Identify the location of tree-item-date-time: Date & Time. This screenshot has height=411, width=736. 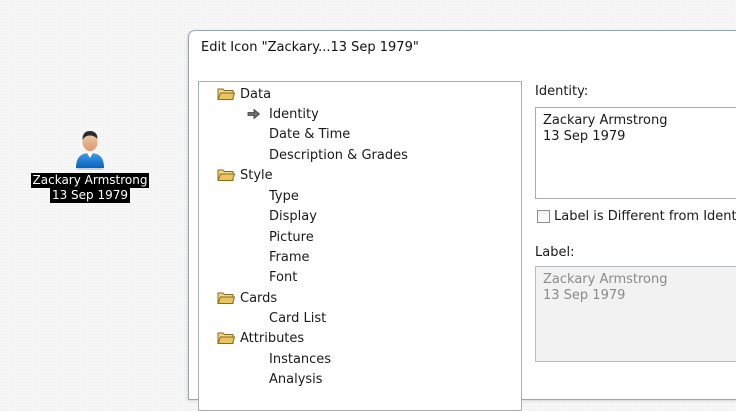
(309, 134).